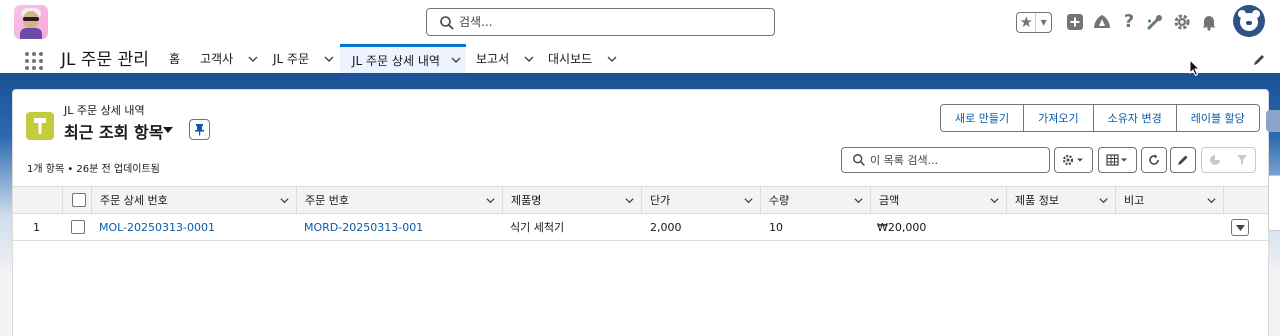  What do you see at coordinates (1182, 22) in the screenshot?
I see `settings-gear-icon` at bounding box center [1182, 22].